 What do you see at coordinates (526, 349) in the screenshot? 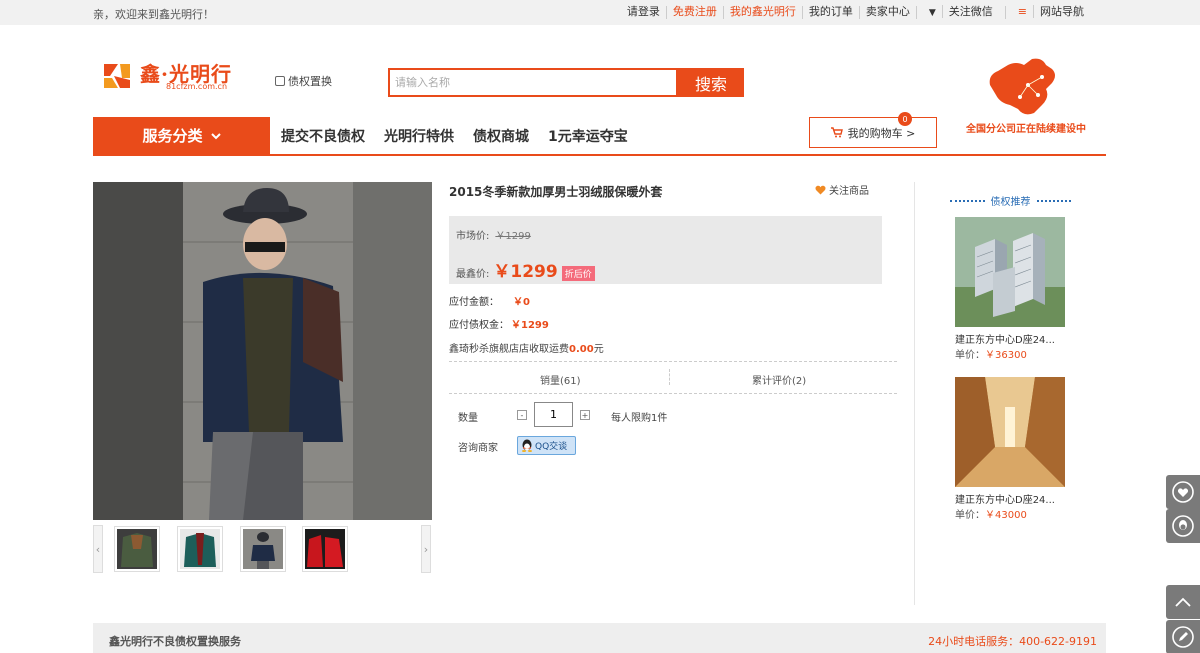
I see `shipping-info: 鑫琦秒杀旗舰店店收取运费0.00元` at bounding box center [526, 349].